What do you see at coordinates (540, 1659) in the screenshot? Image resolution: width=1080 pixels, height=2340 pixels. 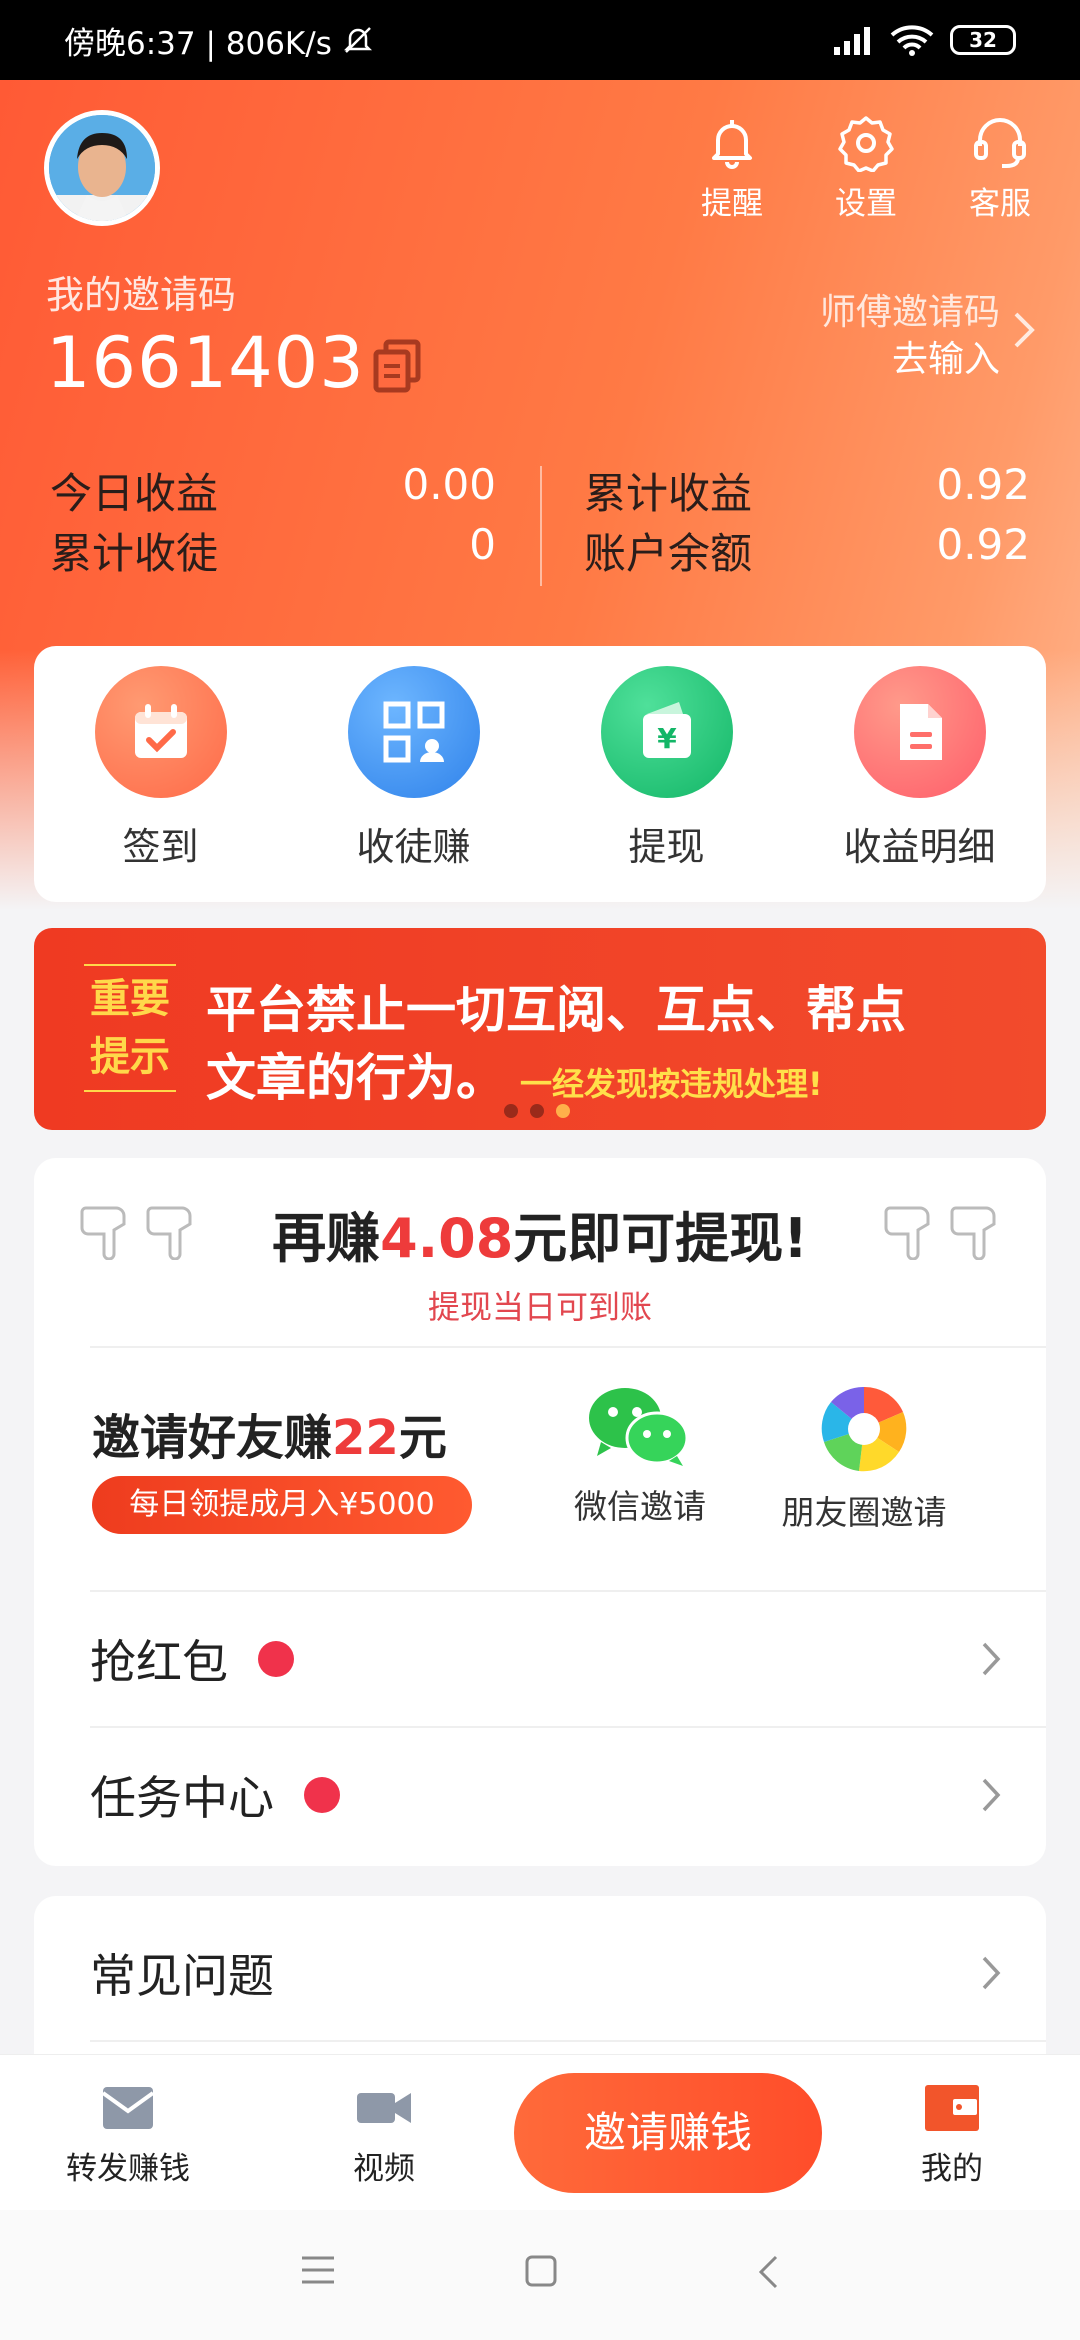 I see `menu-red-packet: 抢红包` at bounding box center [540, 1659].